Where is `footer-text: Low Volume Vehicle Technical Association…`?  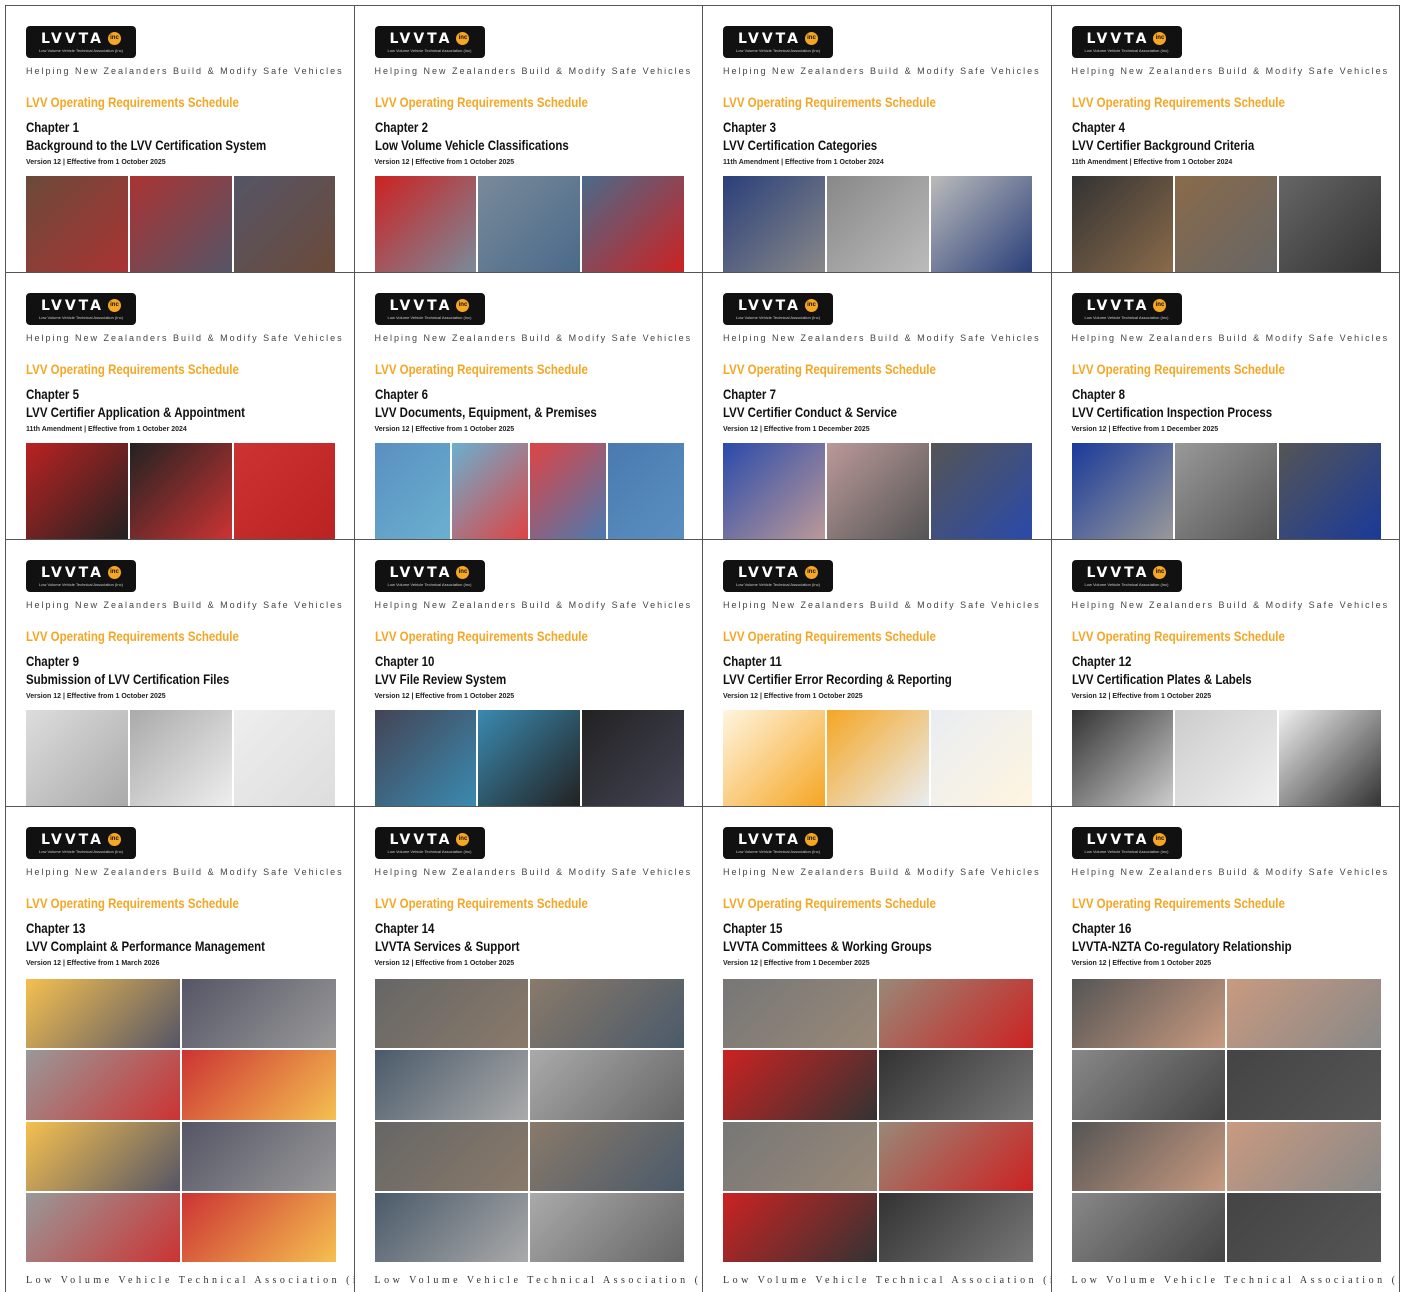 footer-text: Low Volume Vehicle Technical Association… is located at coordinates (1235, 1280).